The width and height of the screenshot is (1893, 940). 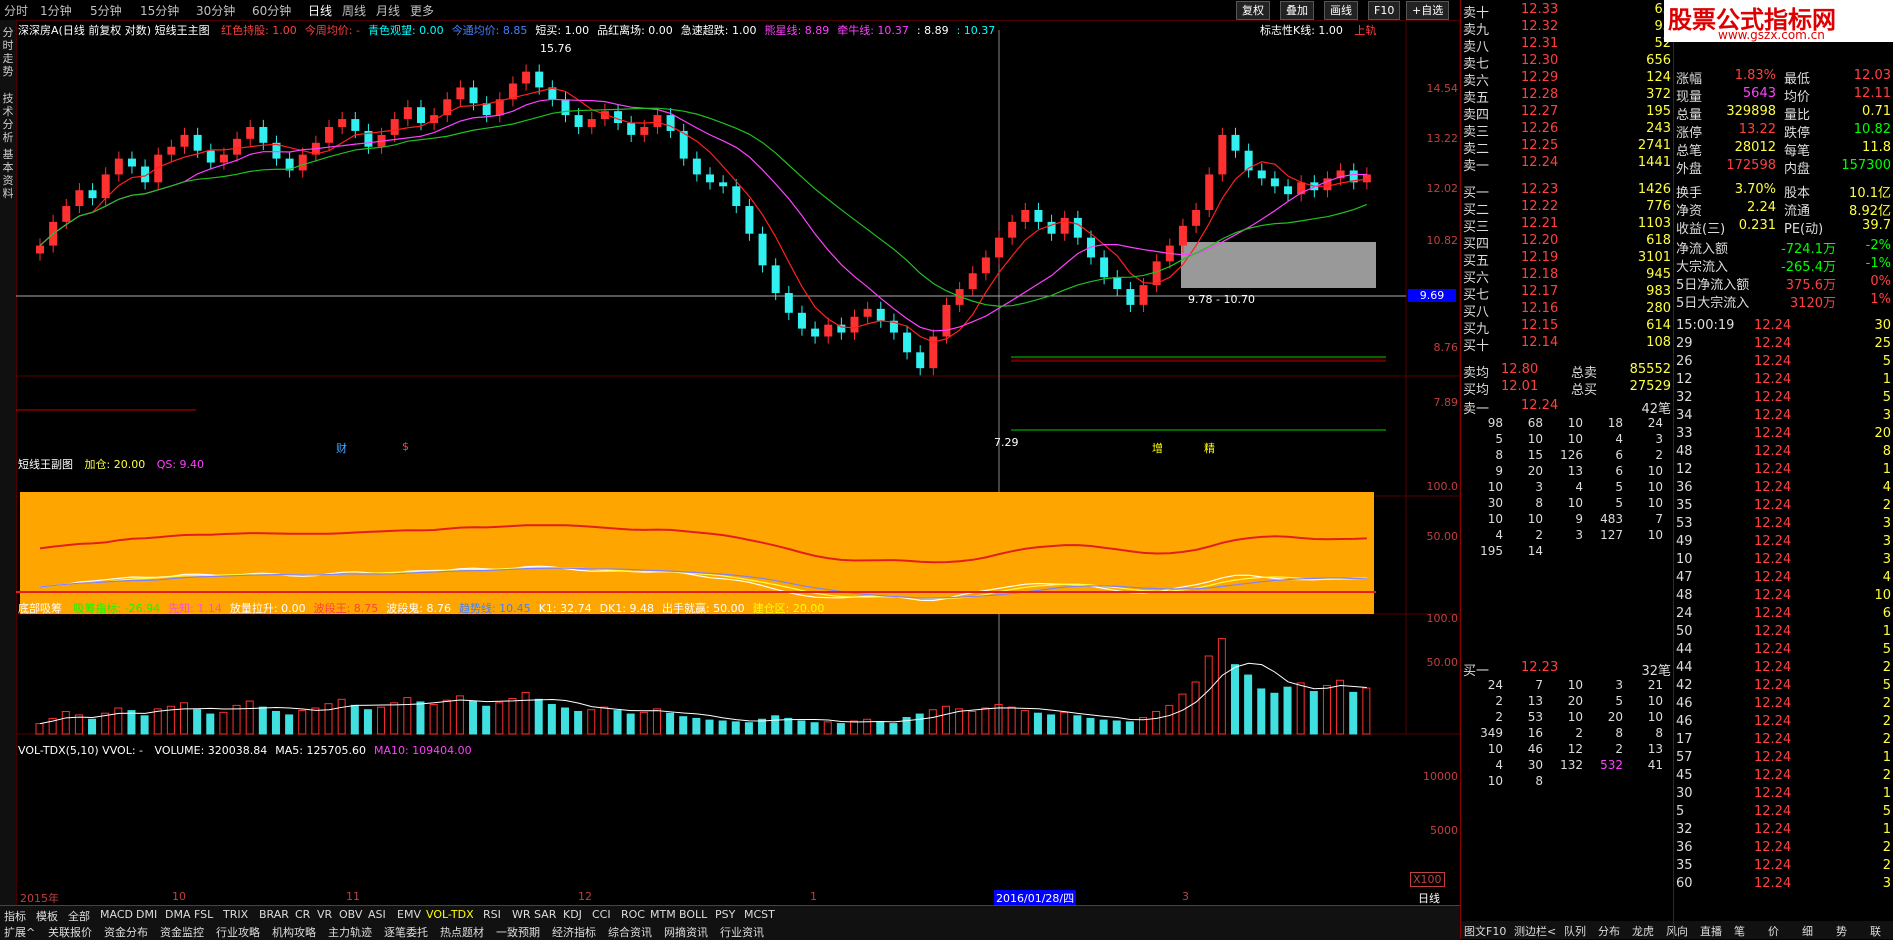 I want to click on tab-60min: 60分钟, so click(x=271, y=10).